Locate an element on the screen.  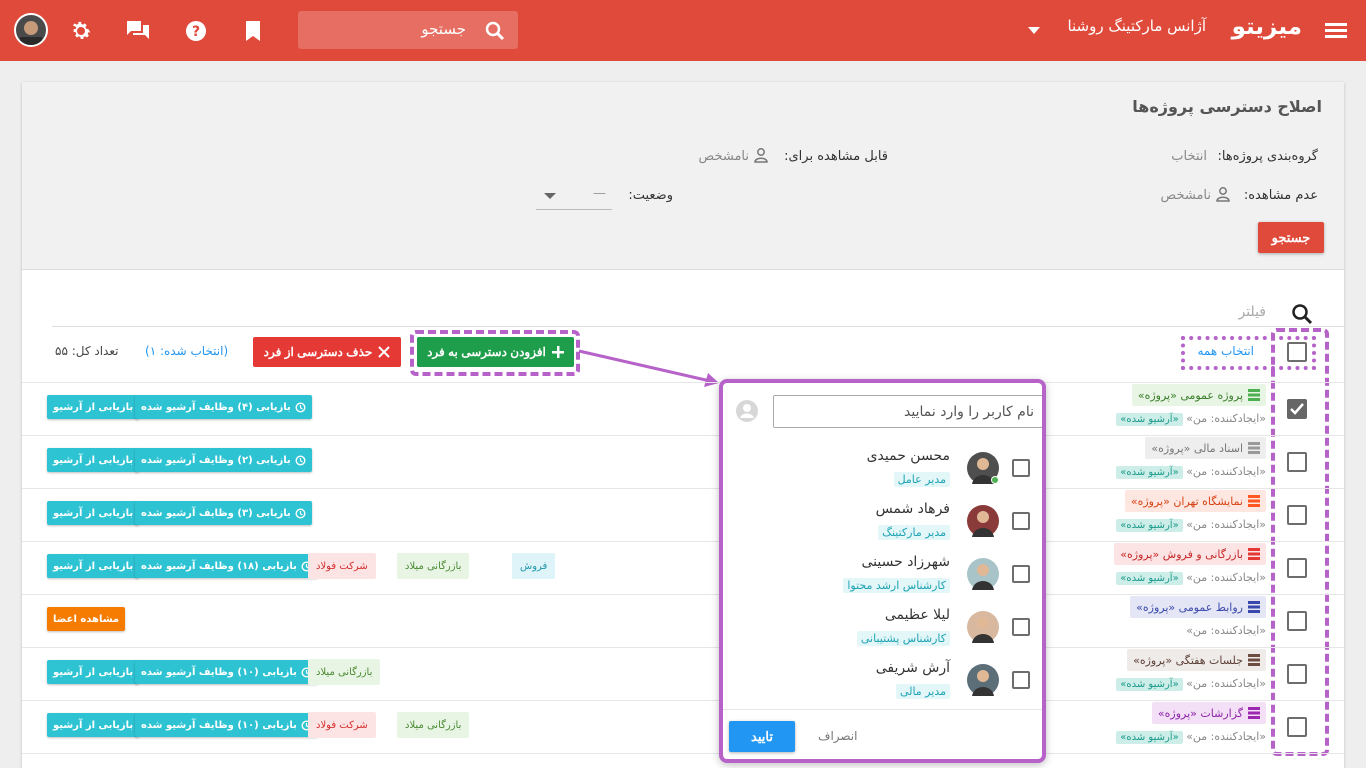
callout-arrow is located at coordinates (648, 368).